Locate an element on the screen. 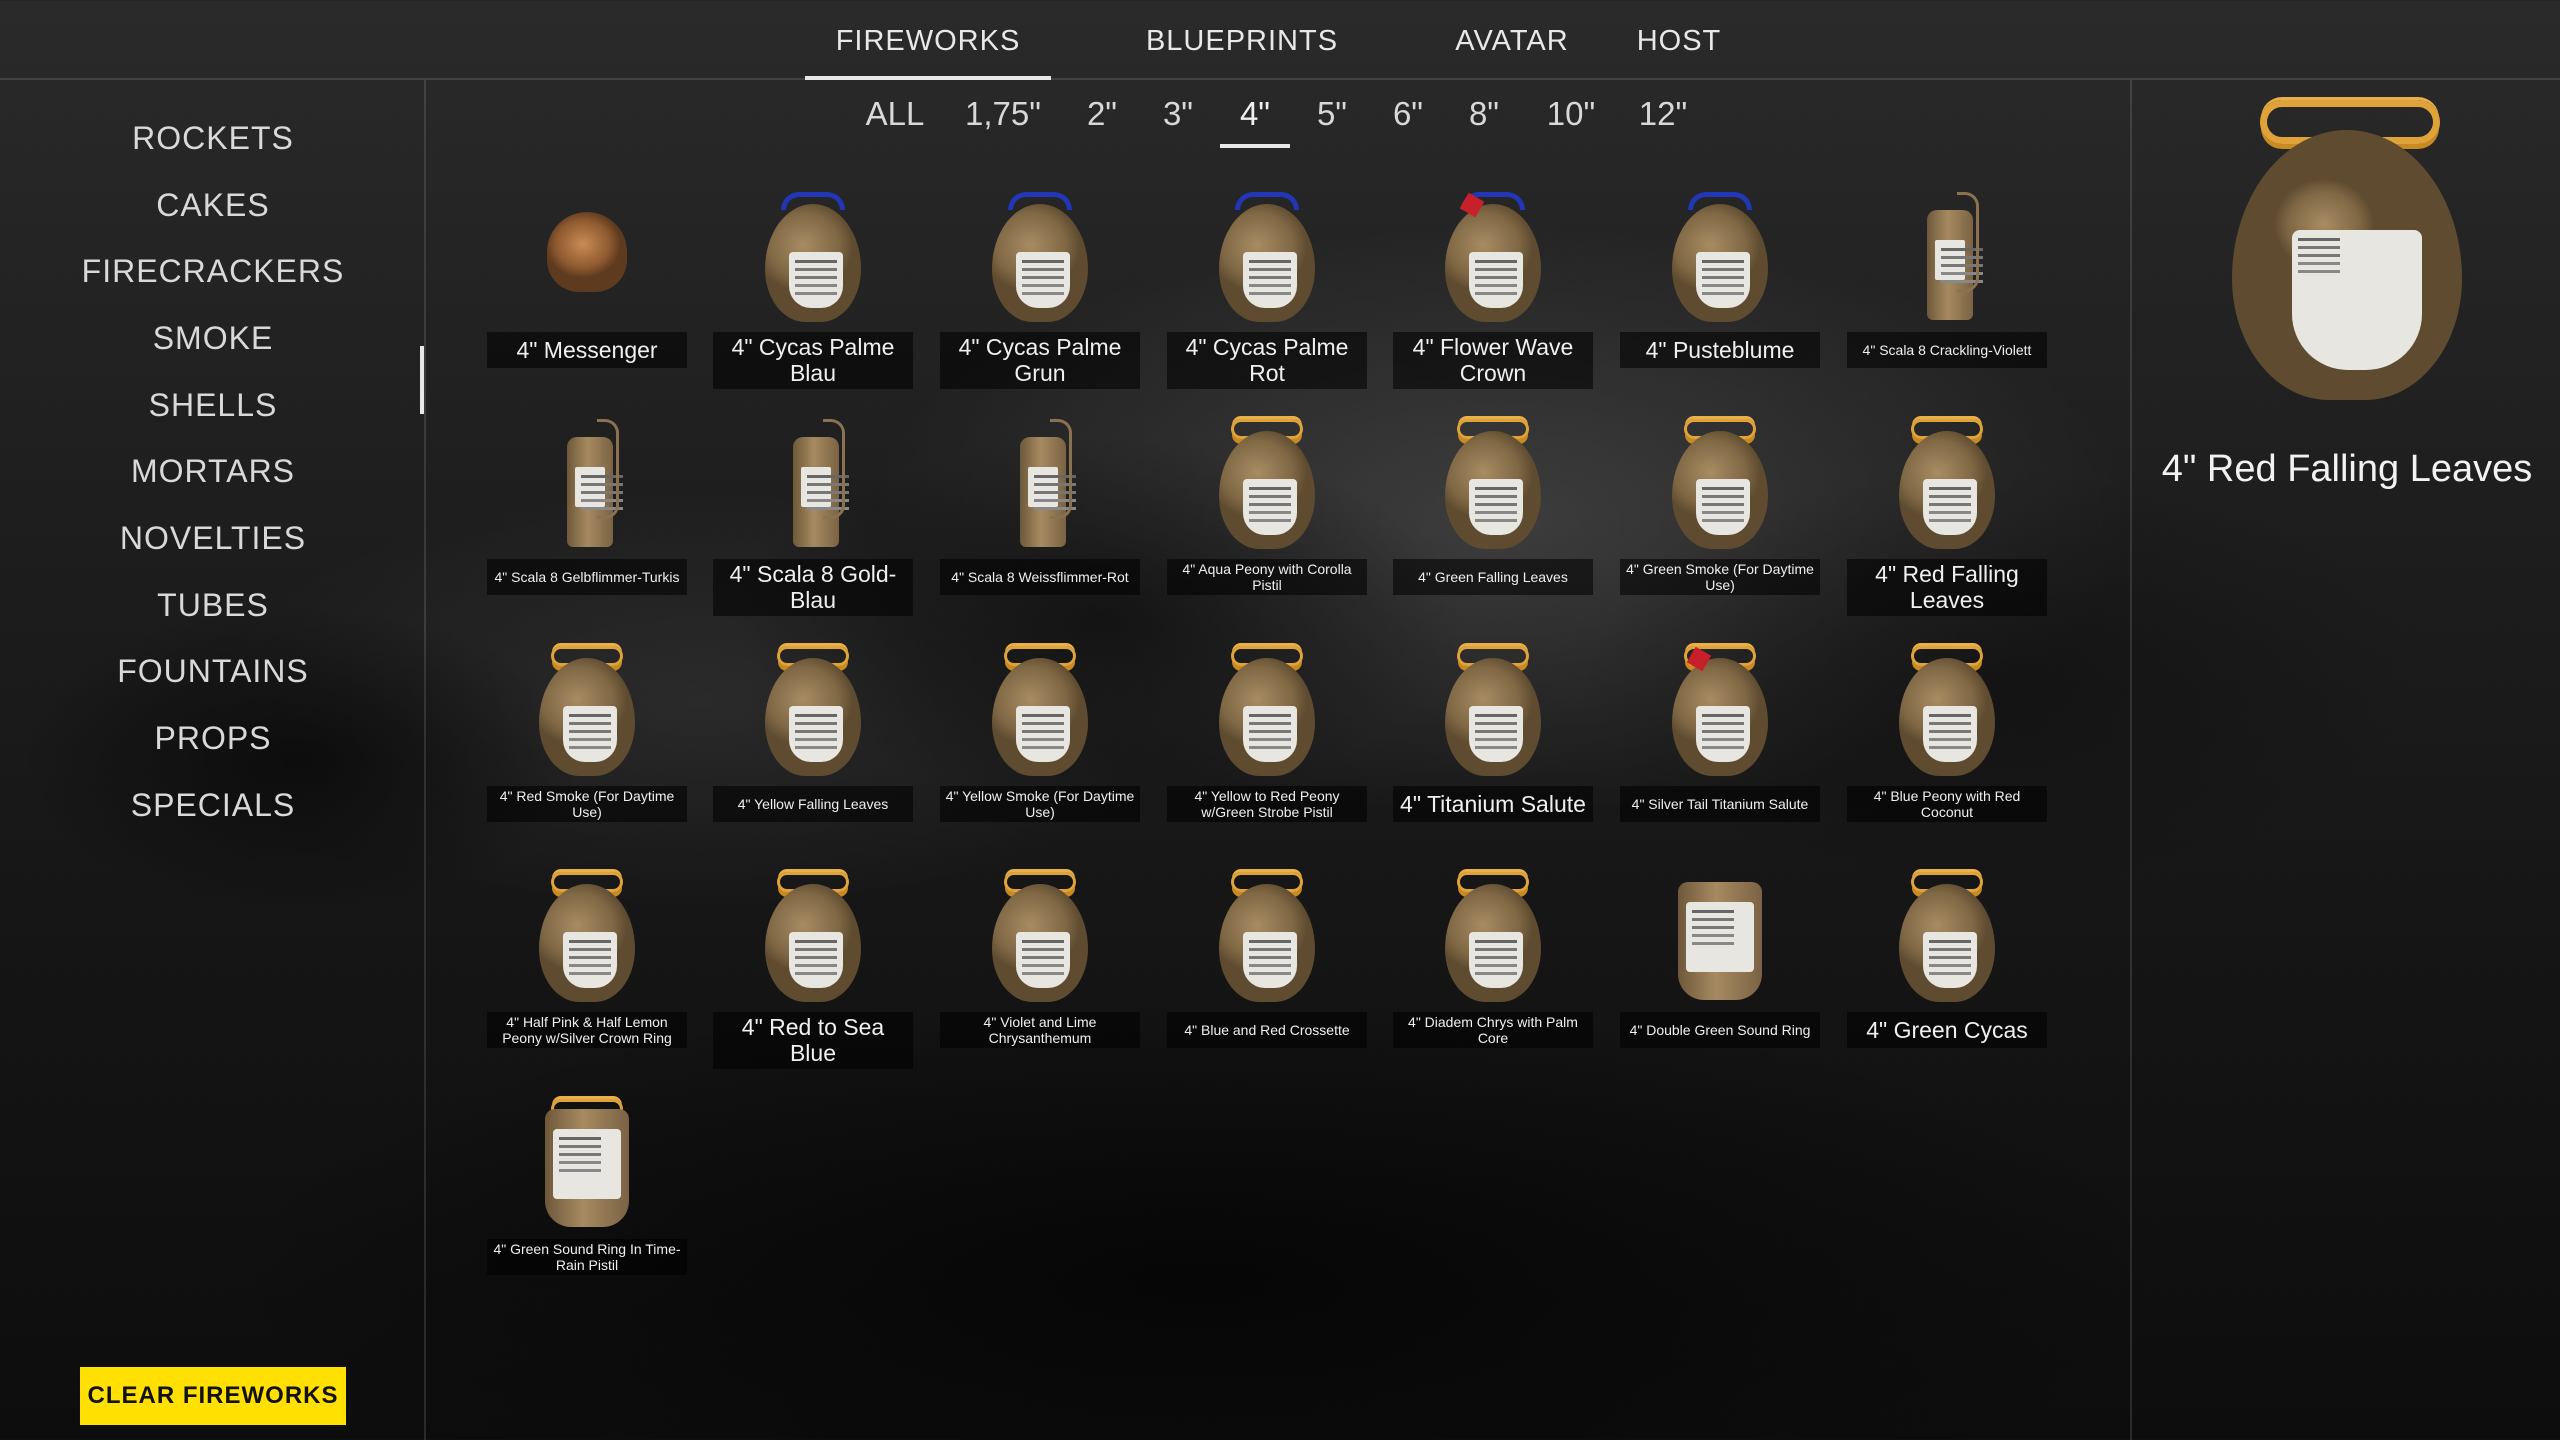 The height and width of the screenshot is (1440, 2560). firework-item-label: 4" Silver Tail Titanium Salute is located at coordinates (1720, 804).